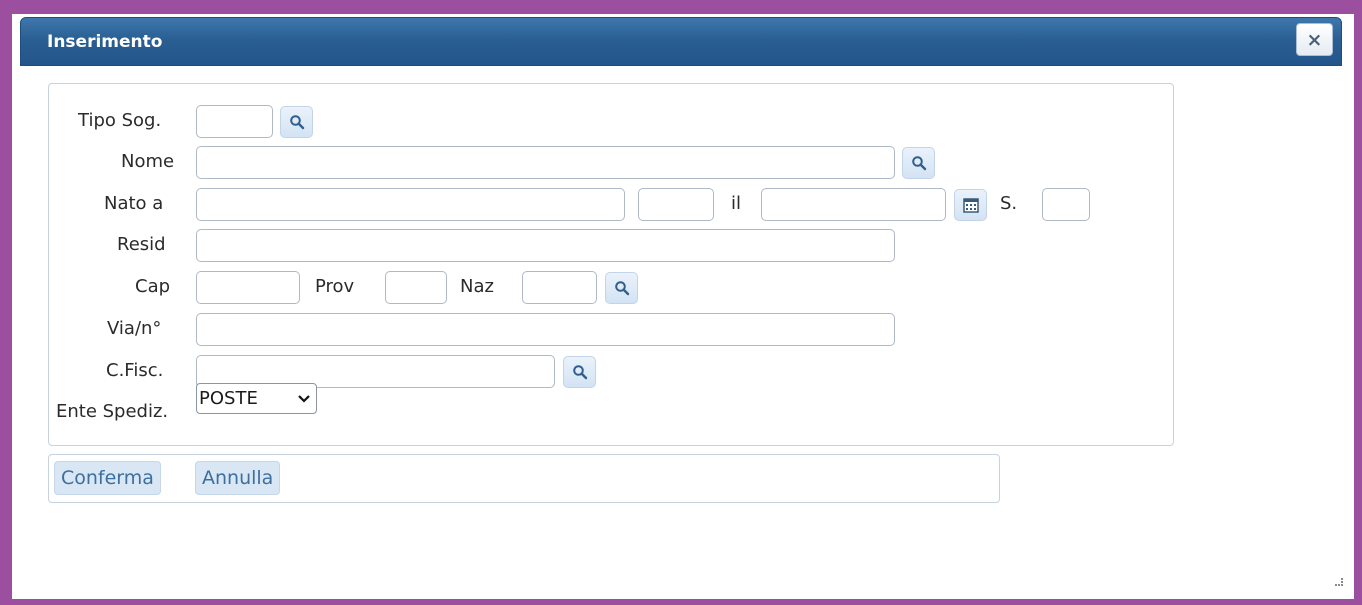 The image size is (1362, 605). I want to click on nato-a-label: Nato a, so click(134, 203).